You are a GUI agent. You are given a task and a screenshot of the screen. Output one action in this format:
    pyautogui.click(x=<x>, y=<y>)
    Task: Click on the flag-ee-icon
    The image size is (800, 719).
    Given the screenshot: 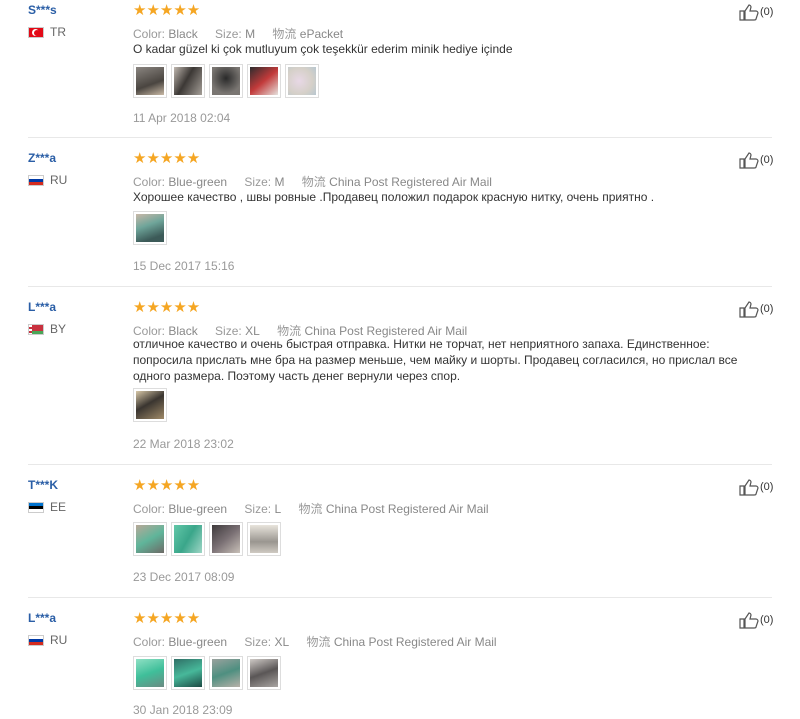 What is the action you would take?
    pyautogui.click(x=36, y=507)
    